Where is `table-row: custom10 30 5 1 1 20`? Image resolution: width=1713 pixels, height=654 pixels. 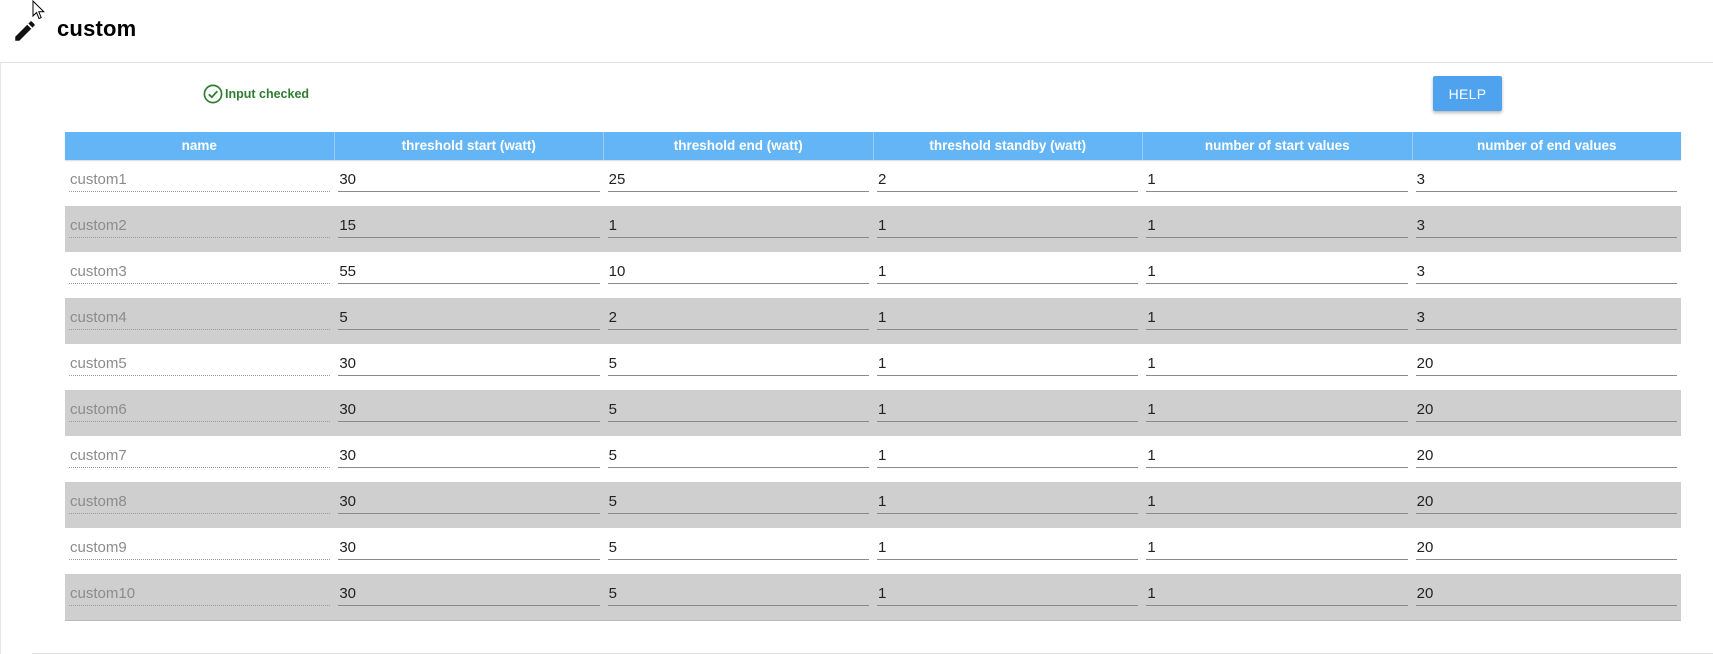 table-row: custom10 30 5 1 1 20 is located at coordinates (873, 597).